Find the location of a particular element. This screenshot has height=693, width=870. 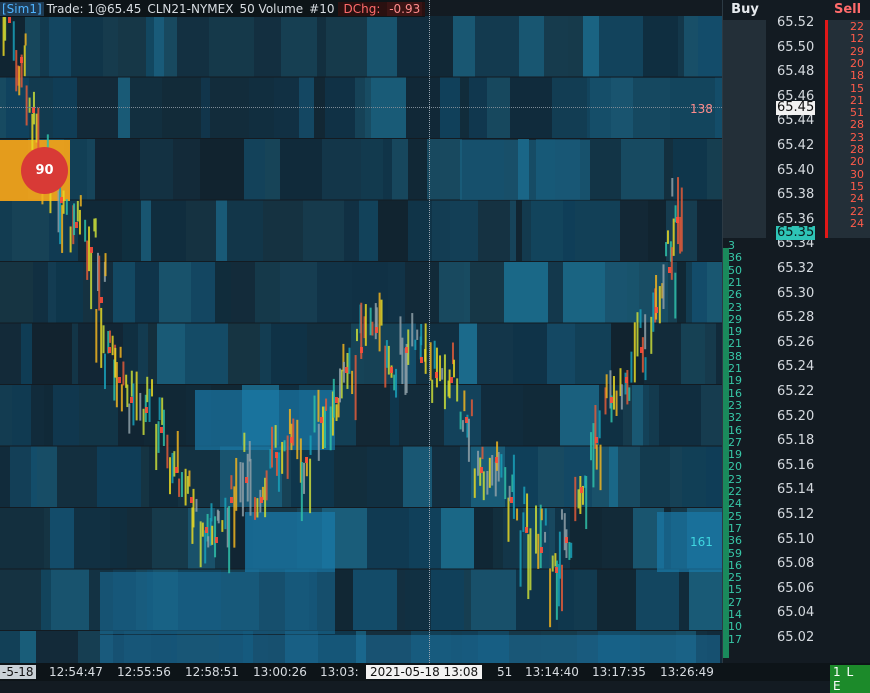

bar-count-label: #10 is located at coordinates (322, 8).